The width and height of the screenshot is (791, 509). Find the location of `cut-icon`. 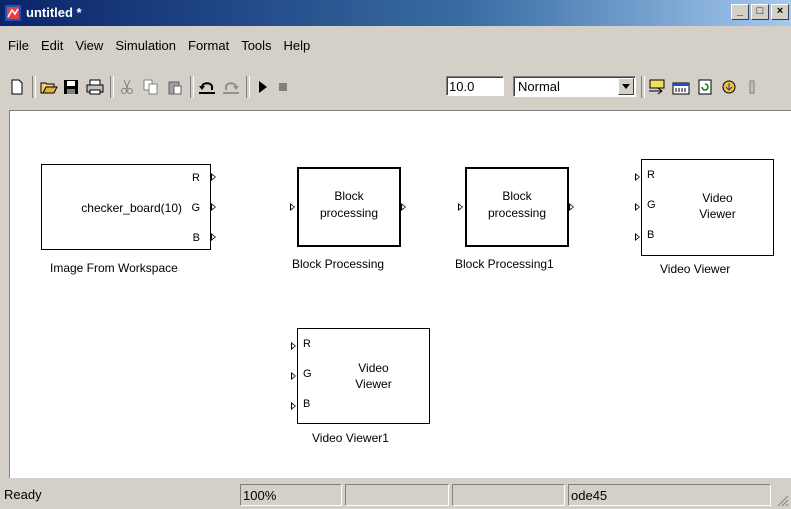

cut-icon is located at coordinates (127, 87).